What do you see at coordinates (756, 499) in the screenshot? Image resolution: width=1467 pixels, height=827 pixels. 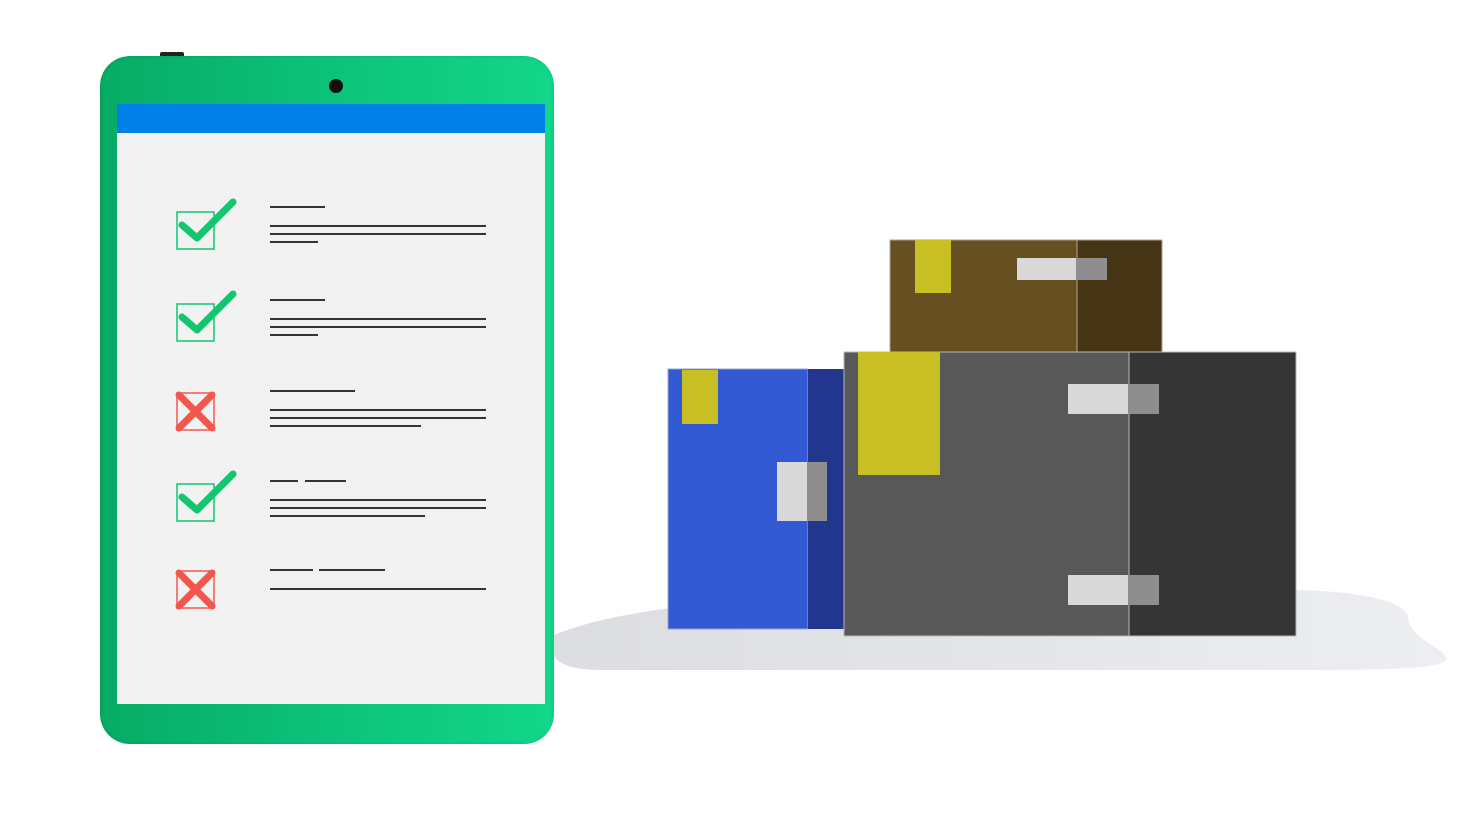 I see `blue-box` at bounding box center [756, 499].